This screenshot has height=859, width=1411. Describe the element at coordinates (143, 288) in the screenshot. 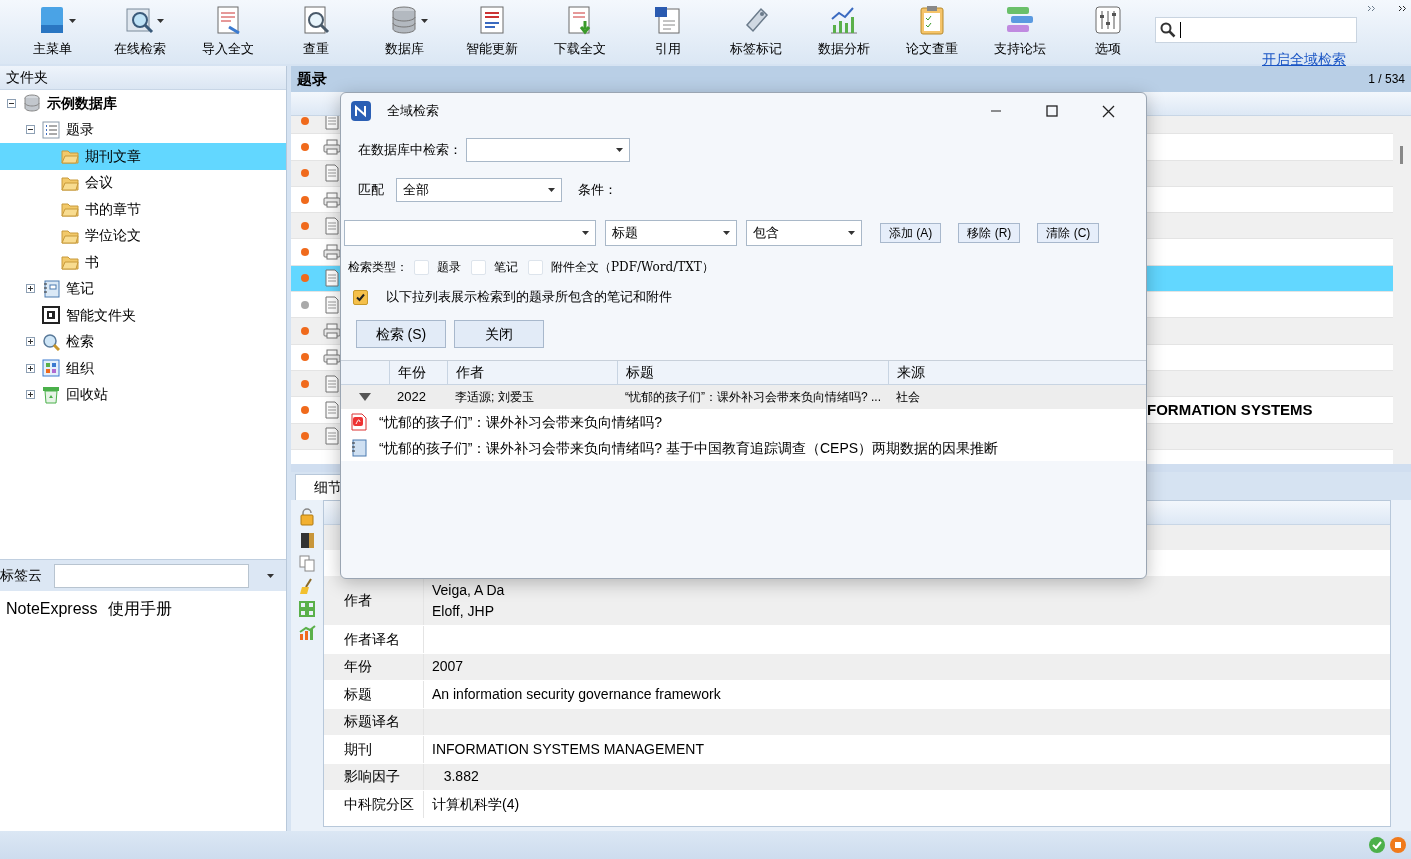

I see `tree-item: 笔记` at that location.